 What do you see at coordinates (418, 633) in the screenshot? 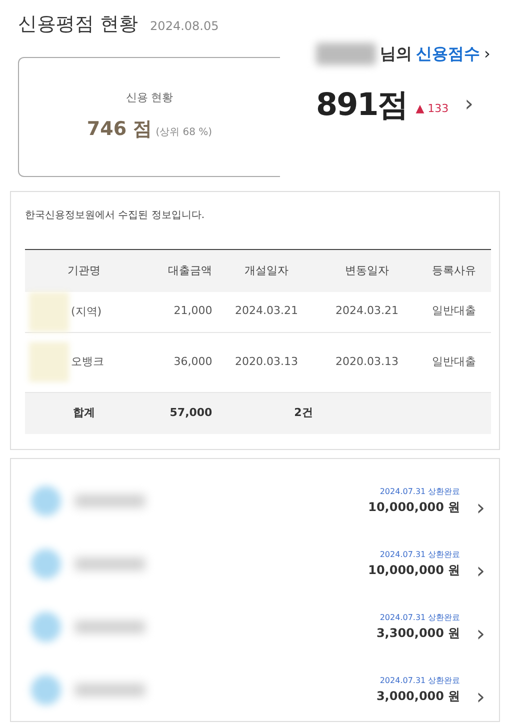
I see `amount-text: 3,300,000 원` at bounding box center [418, 633].